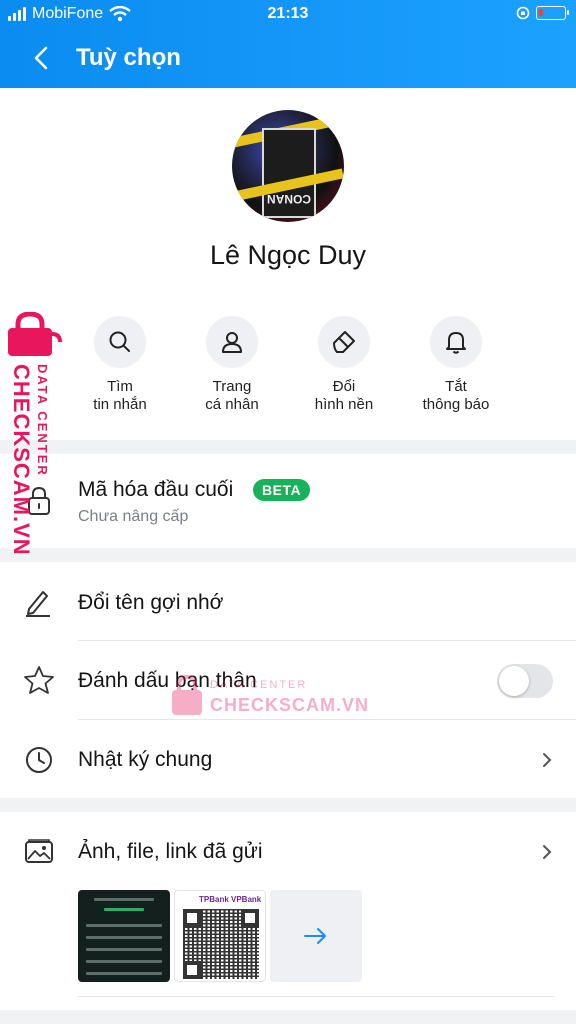 This screenshot has width=576, height=1024. I want to click on avatar-text: CONAN, so click(289, 199).